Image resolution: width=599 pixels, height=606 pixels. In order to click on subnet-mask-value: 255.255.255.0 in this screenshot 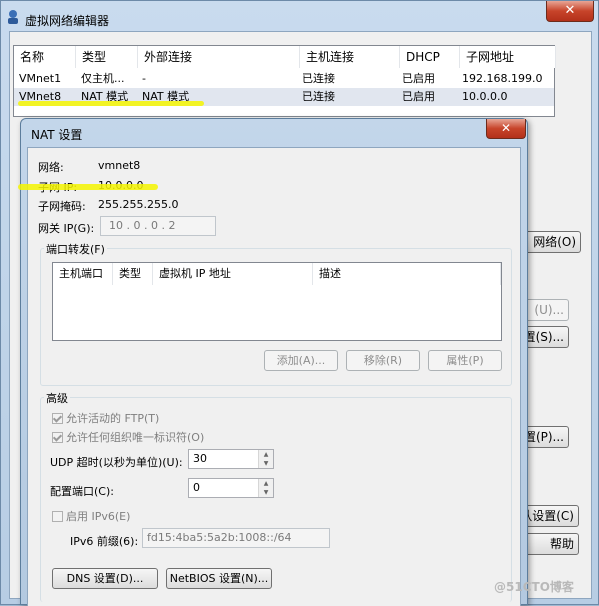, I will do `click(138, 204)`.